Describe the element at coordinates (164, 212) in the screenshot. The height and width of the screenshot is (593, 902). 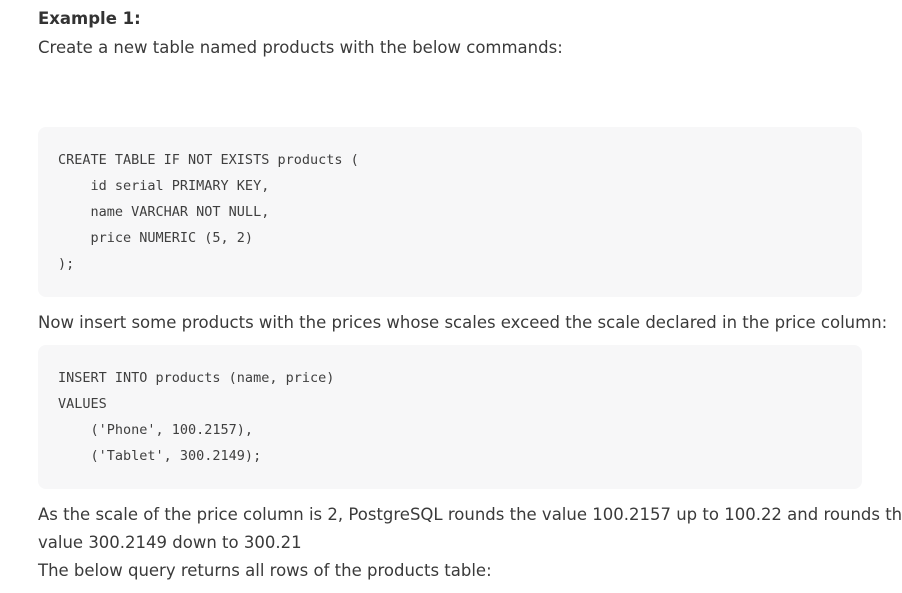
I see `code-line: name VARCHAR NOT NULL,` at that location.